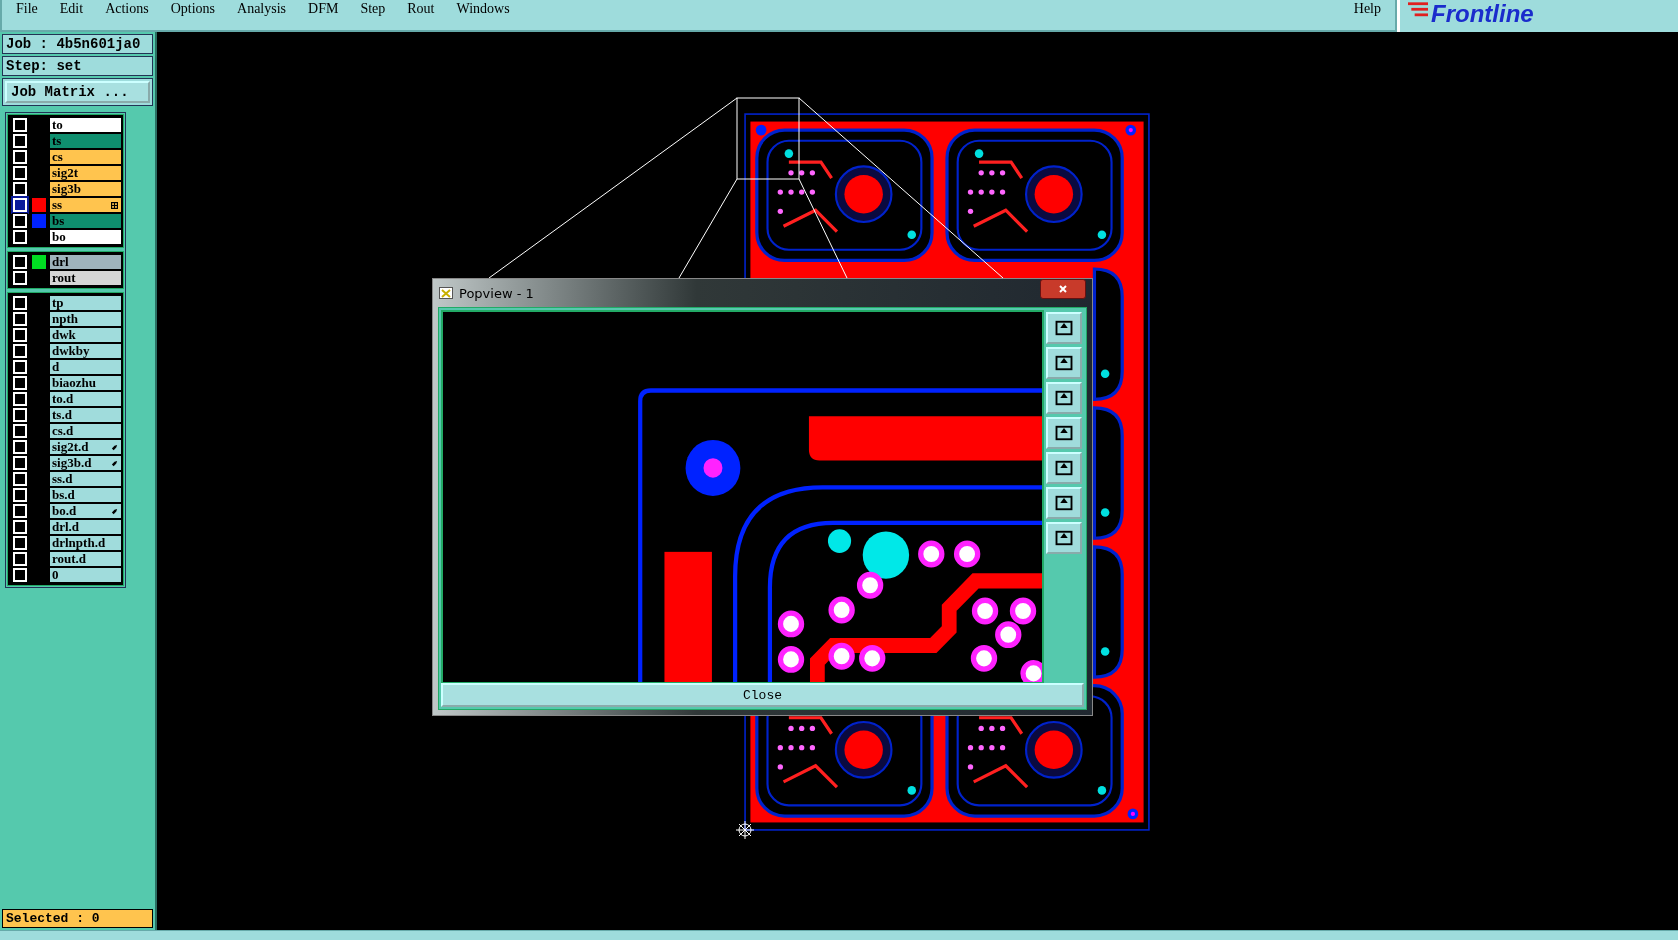  Describe the element at coordinates (1063, 289) in the screenshot. I see `close-icon` at that location.